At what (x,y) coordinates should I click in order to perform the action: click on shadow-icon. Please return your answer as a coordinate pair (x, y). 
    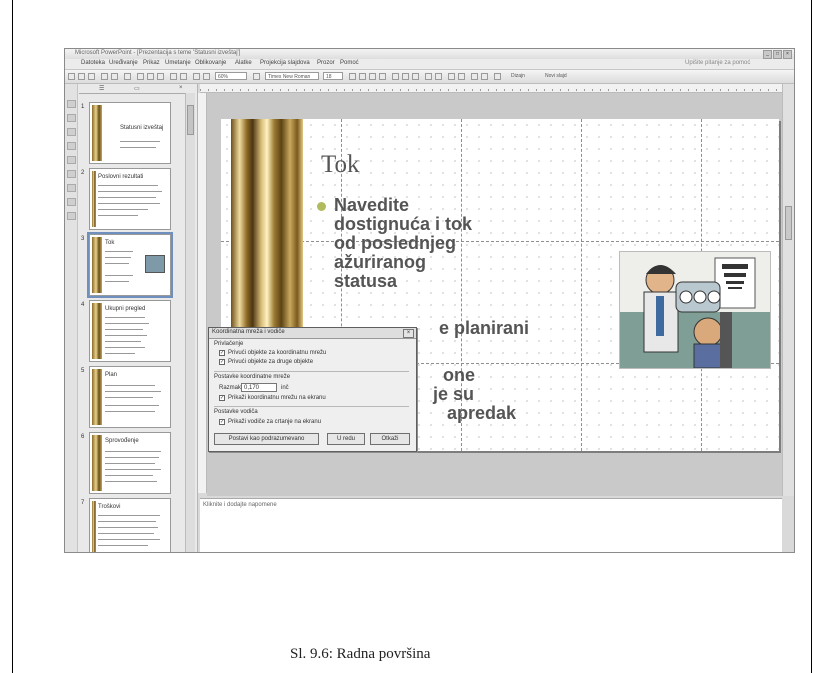
    Looking at the image, I should click on (382, 76).